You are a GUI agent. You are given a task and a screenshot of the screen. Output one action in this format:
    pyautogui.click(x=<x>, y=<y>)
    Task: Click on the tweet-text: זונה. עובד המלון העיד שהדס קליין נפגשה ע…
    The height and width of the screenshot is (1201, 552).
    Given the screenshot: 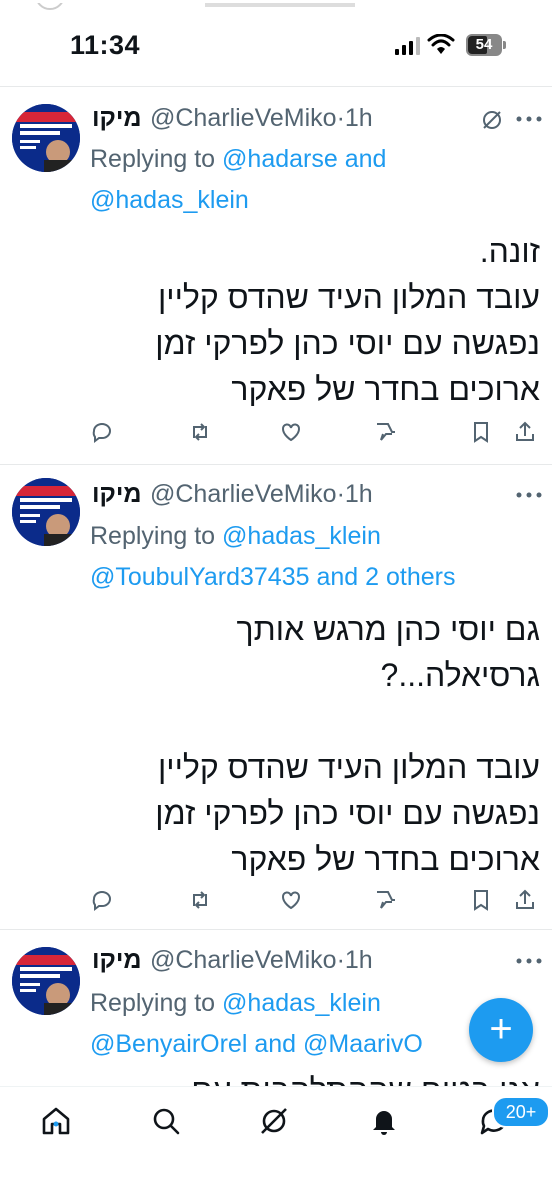 What is the action you would take?
    pyautogui.click(x=347, y=320)
    